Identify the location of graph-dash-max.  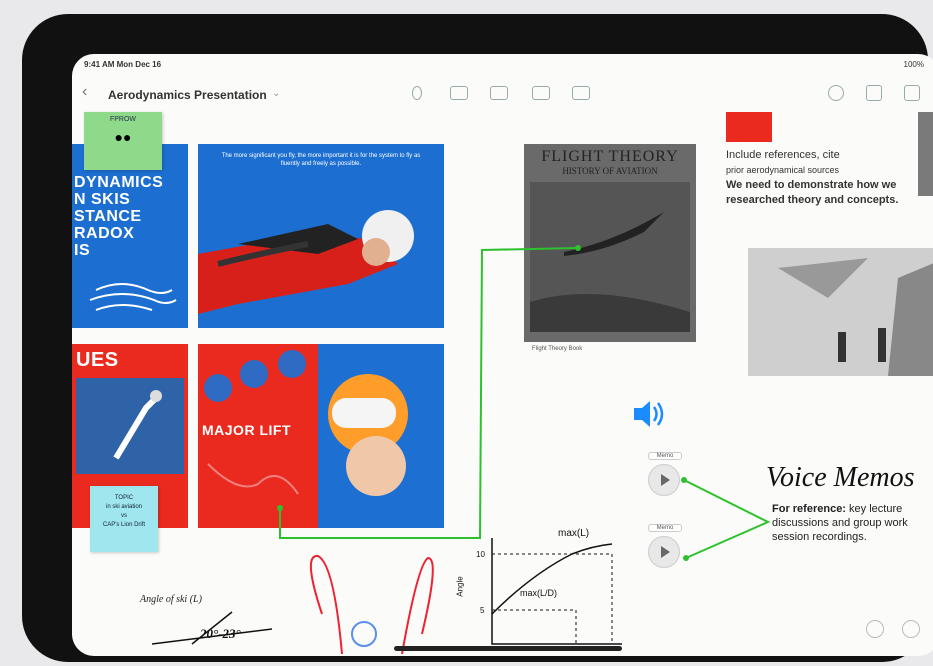
(552, 598).